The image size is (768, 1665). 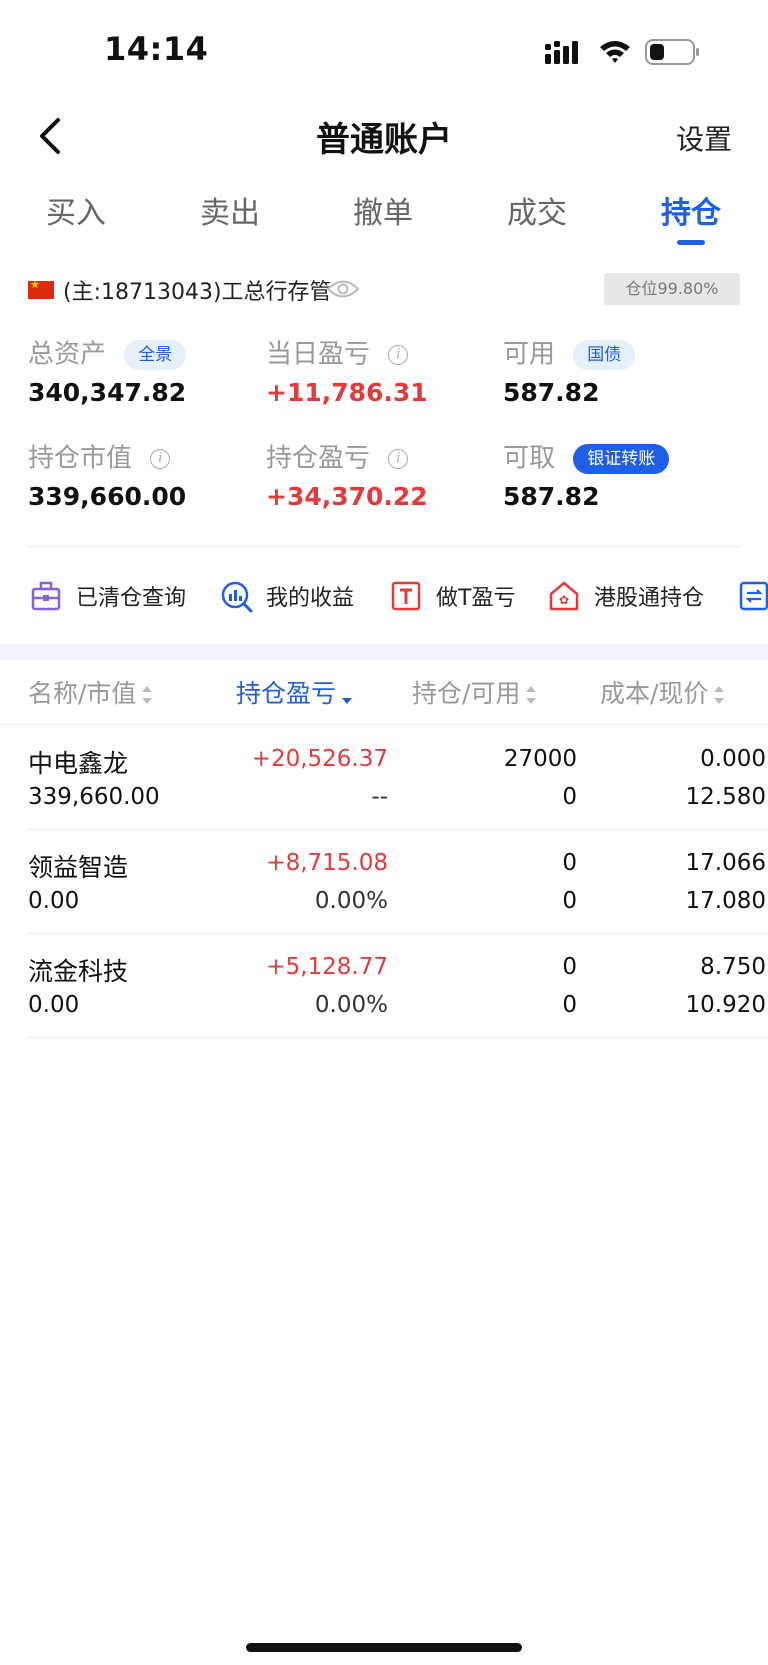 What do you see at coordinates (384, 546) in the screenshot?
I see `divider` at bounding box center [384, 546].